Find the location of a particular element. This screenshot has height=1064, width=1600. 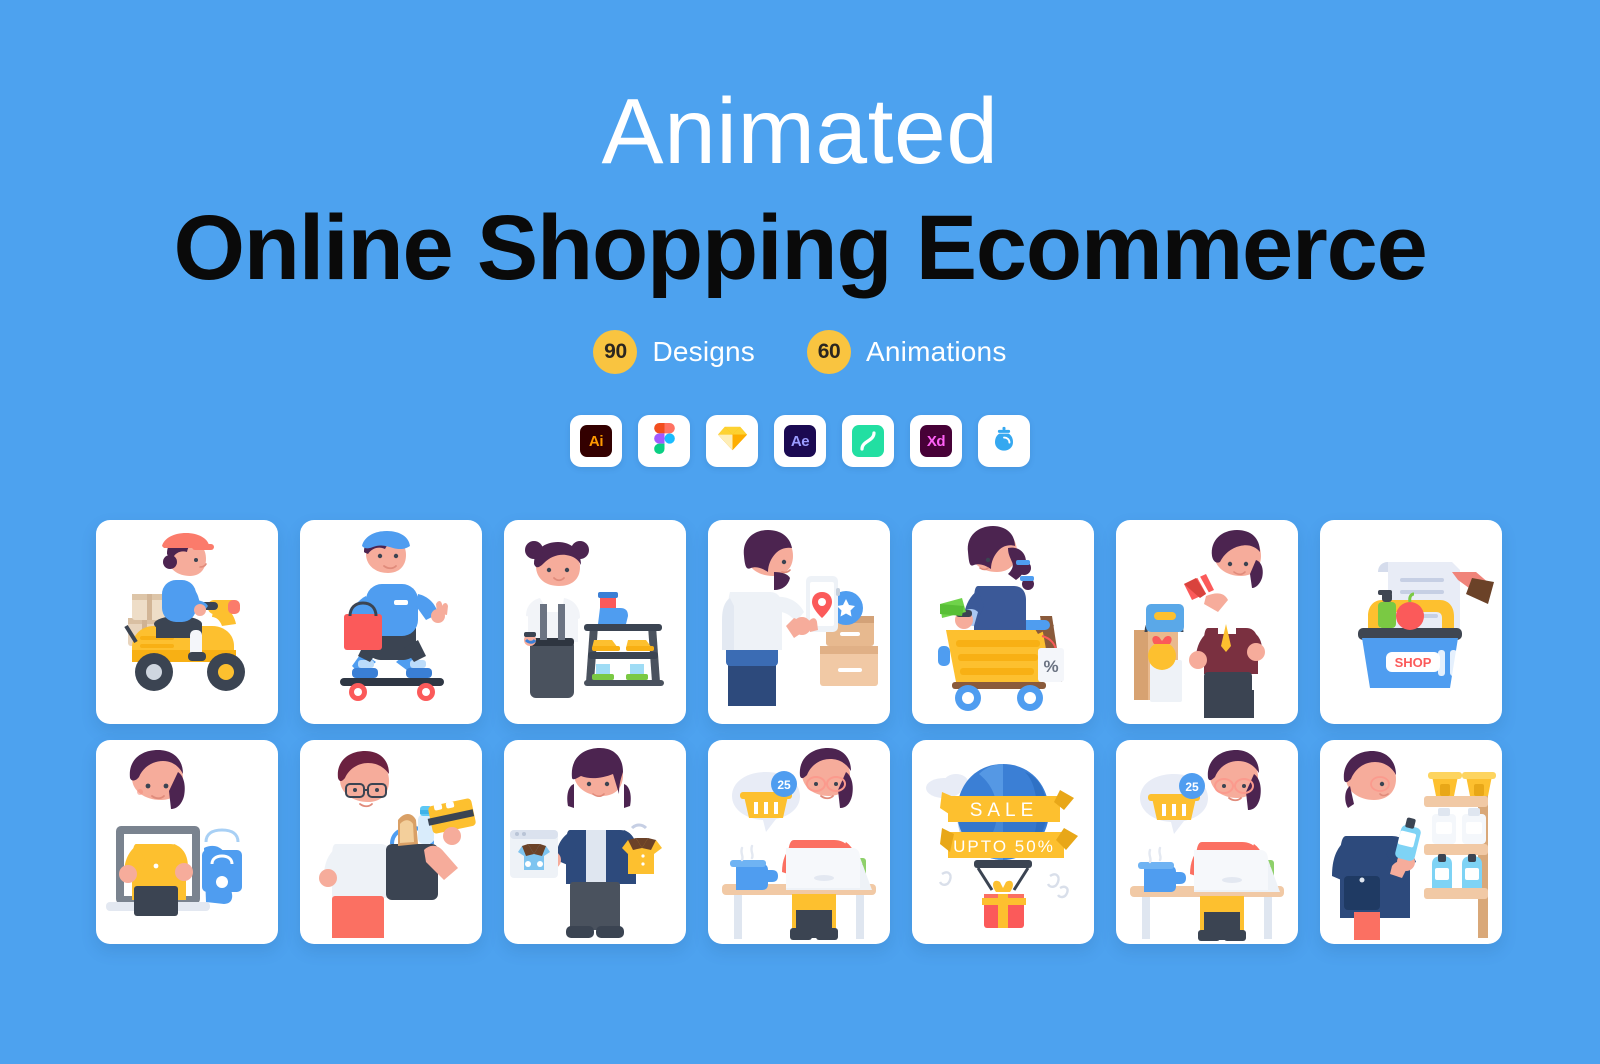

adobe-illustrator-icon: Ai is located at coordinates (596, 441).